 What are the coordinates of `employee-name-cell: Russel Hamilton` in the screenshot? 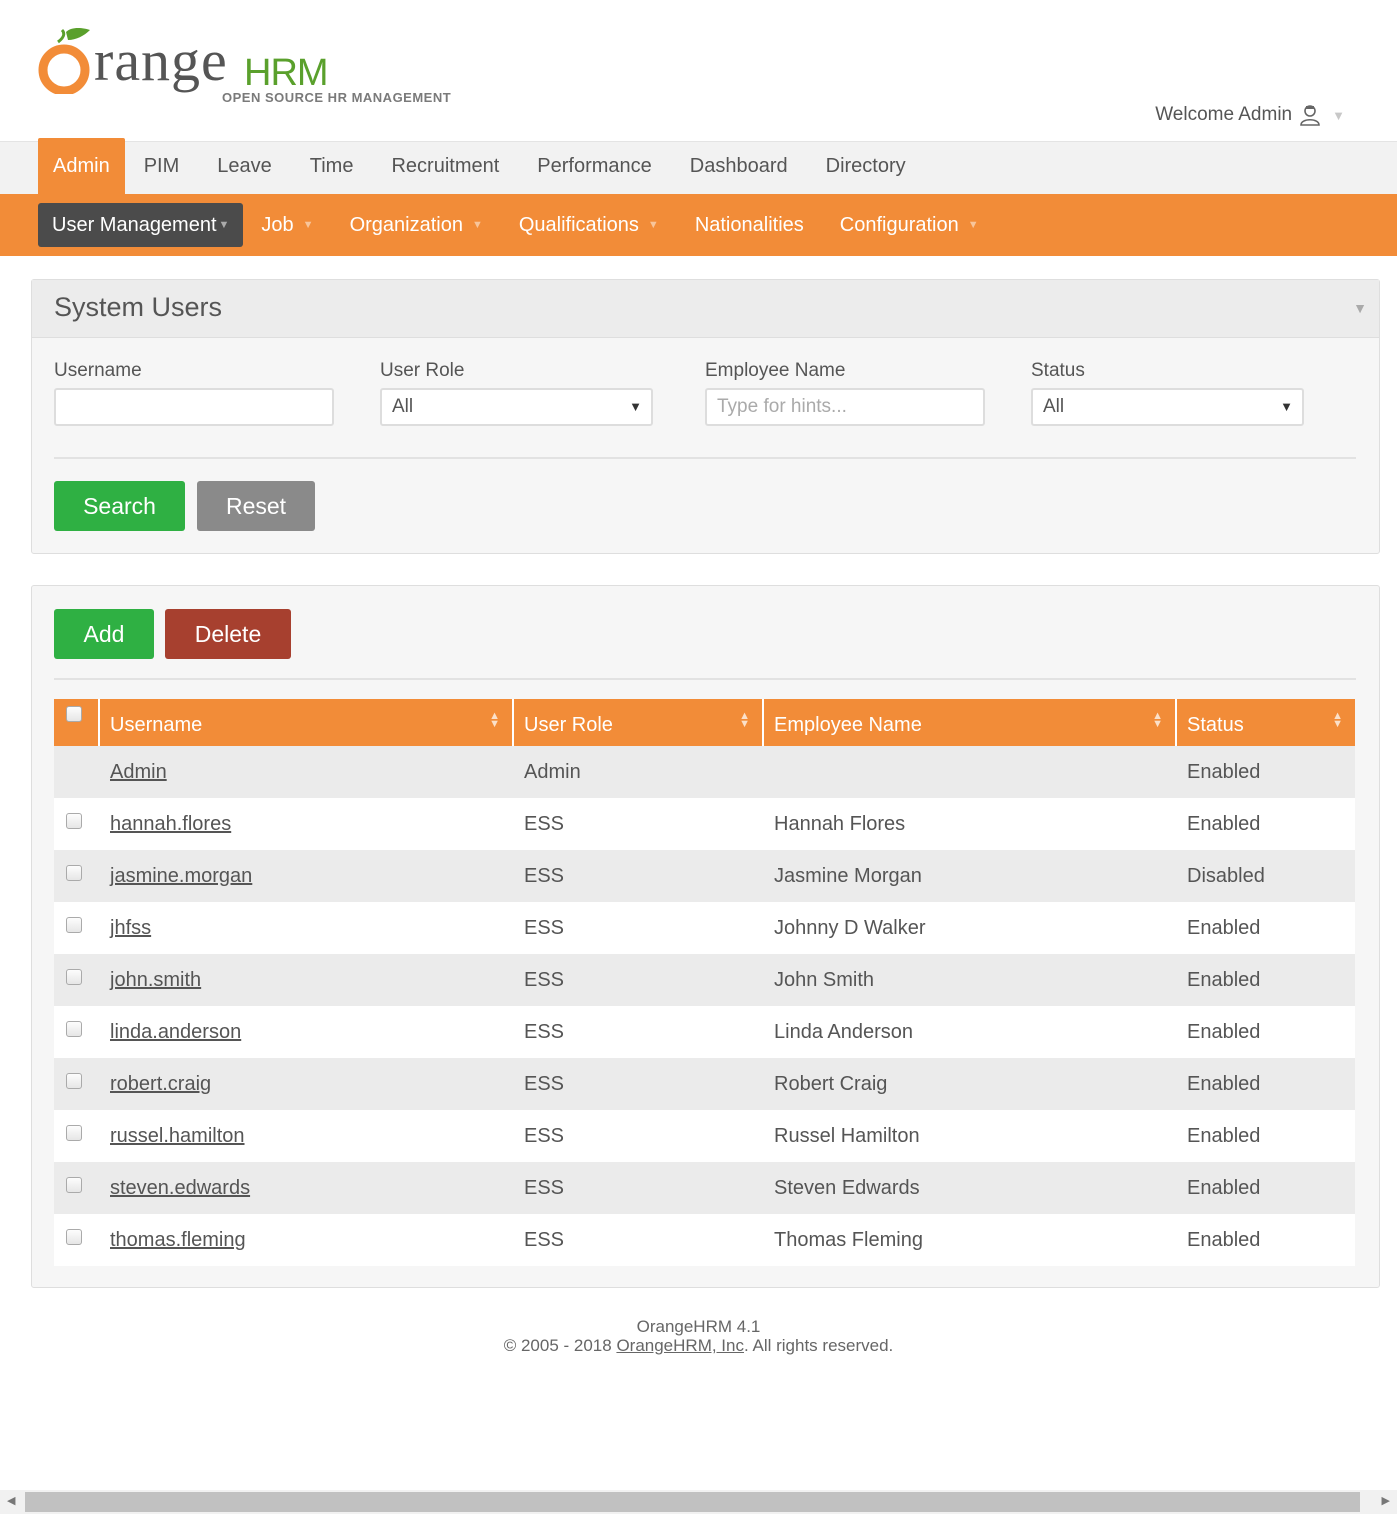 It's located at (847, 1136).